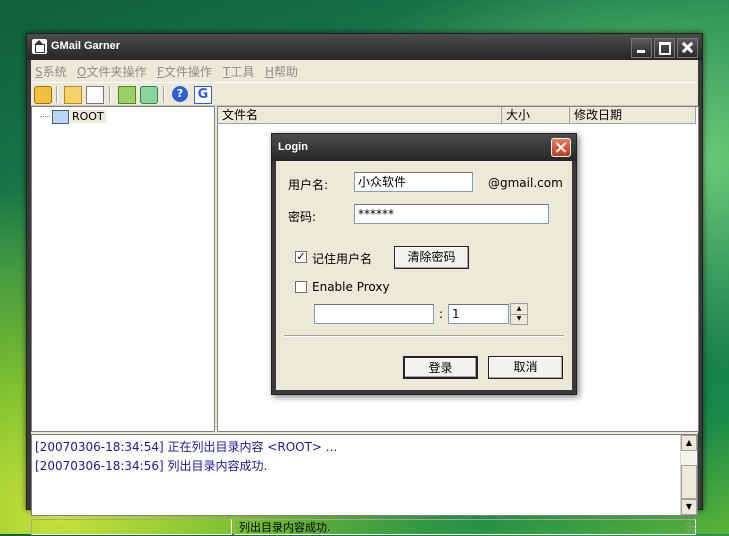 This screenshot has width=729, height=536. I want to click on key-icon, so click(43, 95).